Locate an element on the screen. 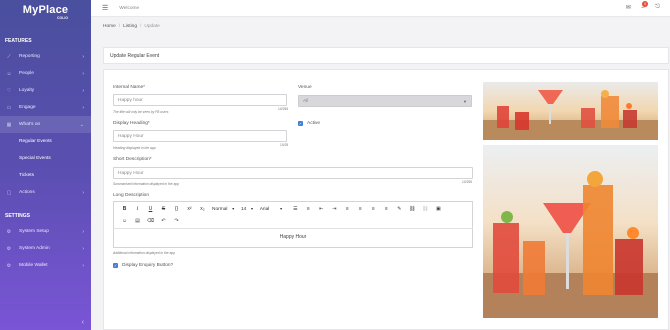  display-heading-count: 10/25 is located at coordinates (284, 145).